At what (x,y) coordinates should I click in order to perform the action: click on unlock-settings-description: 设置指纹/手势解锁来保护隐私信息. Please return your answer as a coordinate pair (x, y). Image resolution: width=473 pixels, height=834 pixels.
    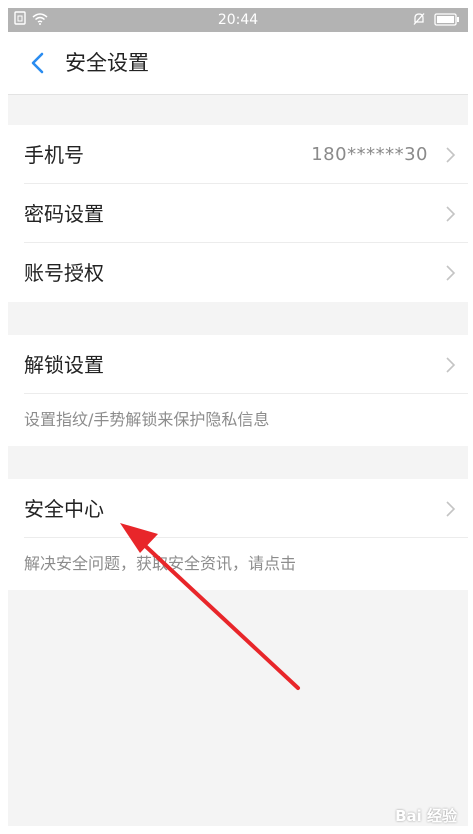
    Looking at the image, I should click on (147, 419).